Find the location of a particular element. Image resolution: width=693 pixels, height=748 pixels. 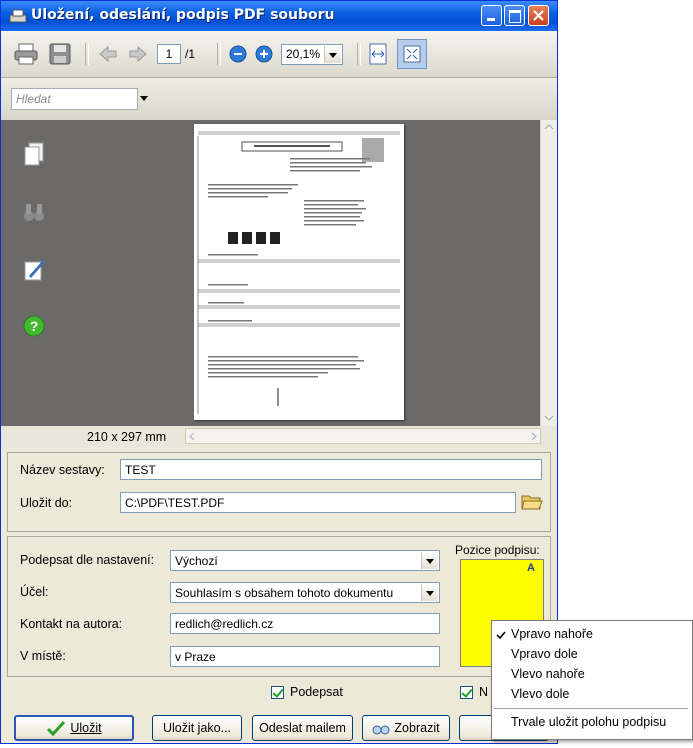

menu-item-label: Vlevo nahoře is located at coordinates (548, 674).